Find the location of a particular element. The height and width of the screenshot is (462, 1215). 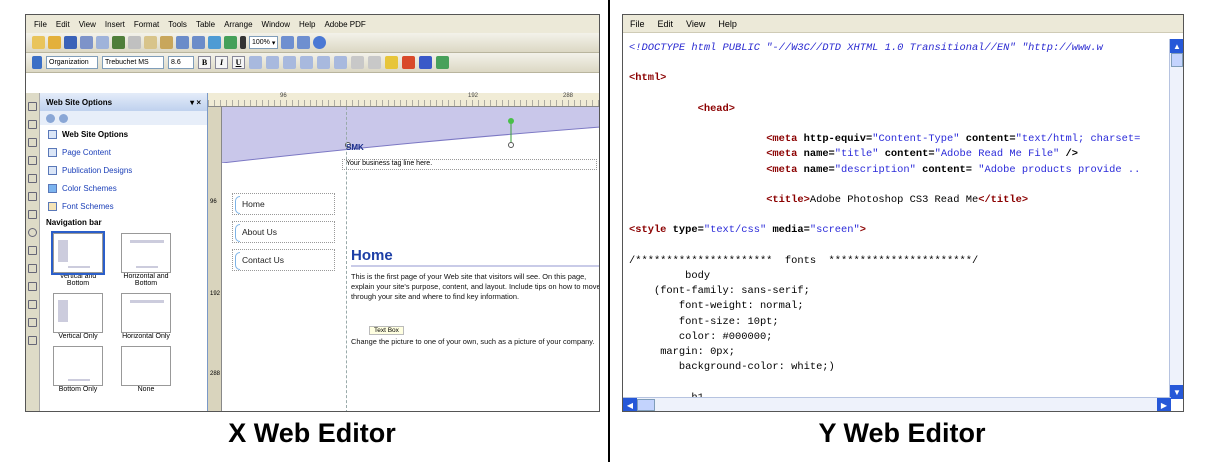

font-color-icon is located at coordinates (425, 62).